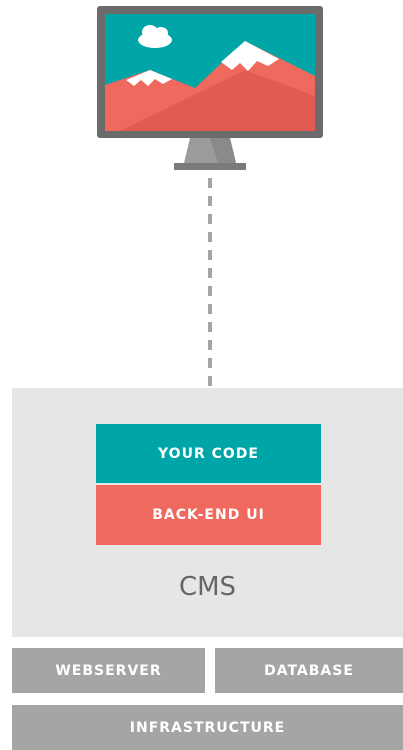  I want to click on cms-label: CMS, so click(207, 587).